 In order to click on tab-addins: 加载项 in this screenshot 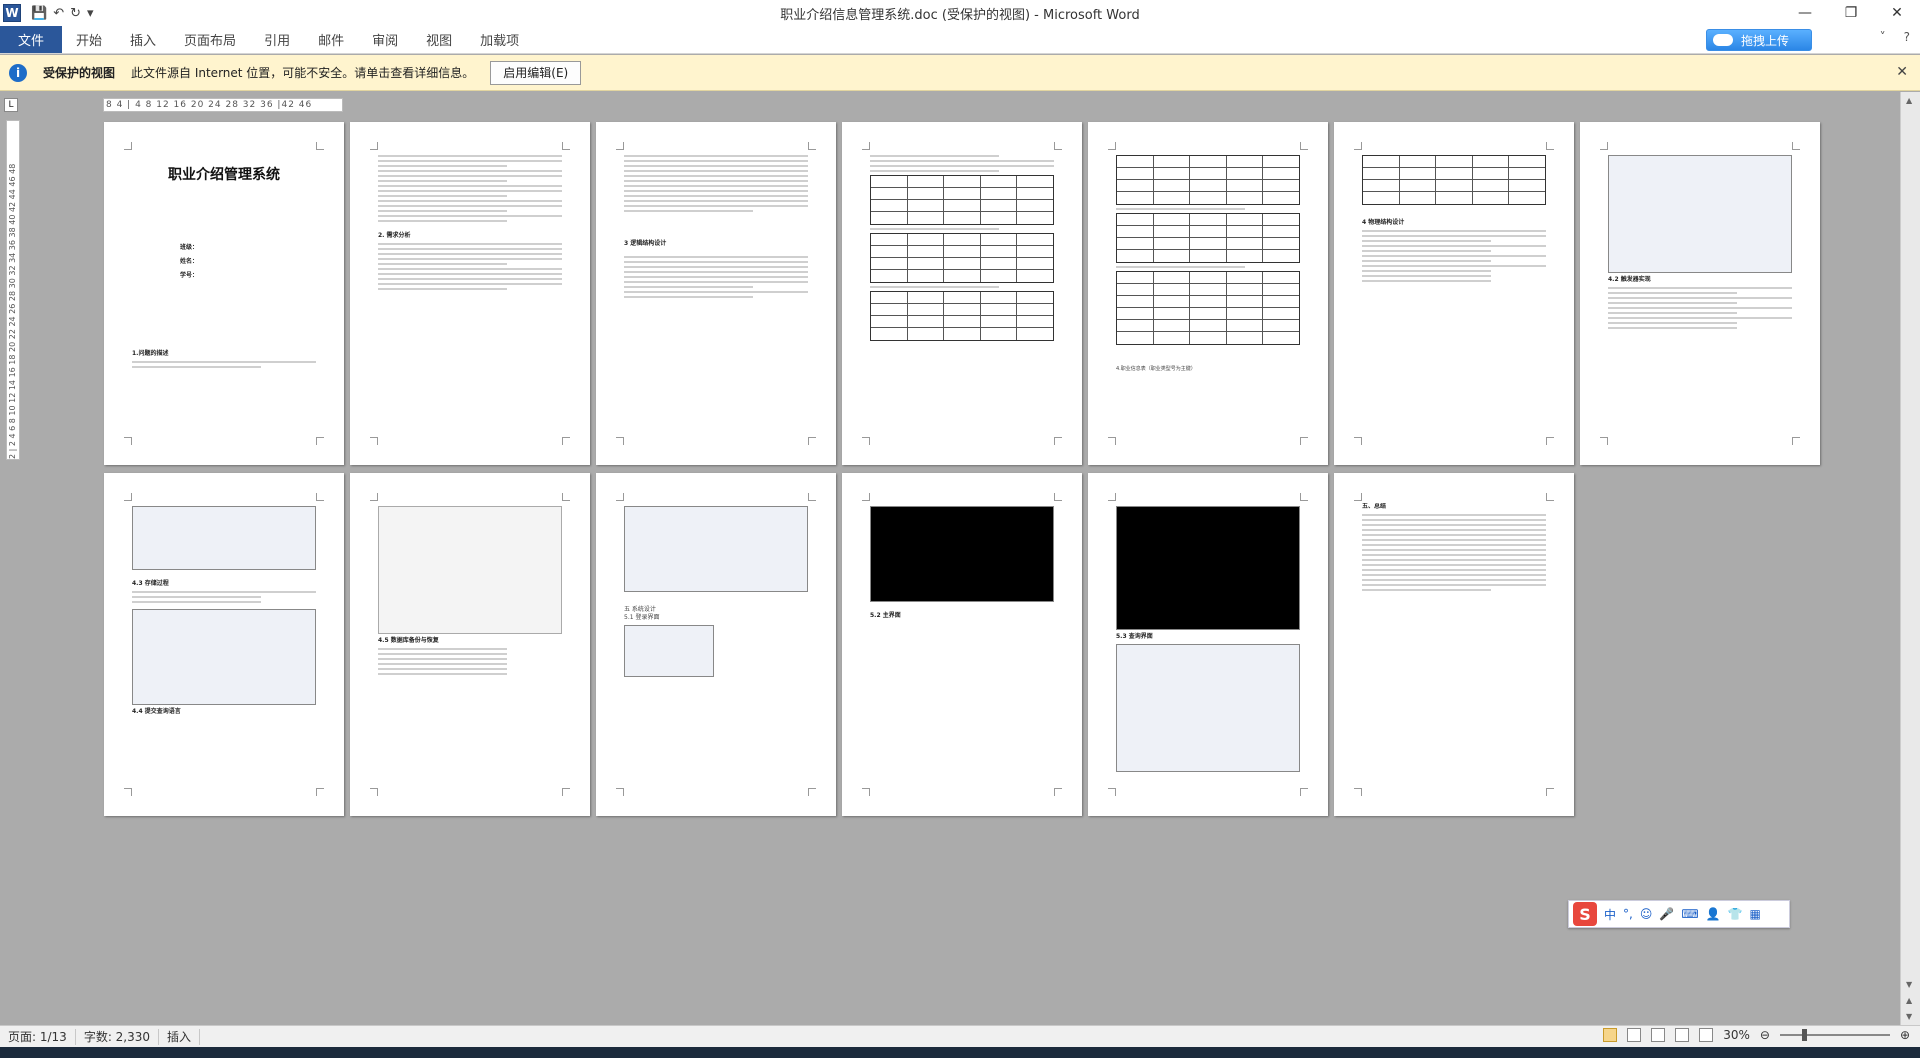, I will do `click(499, 39)`.